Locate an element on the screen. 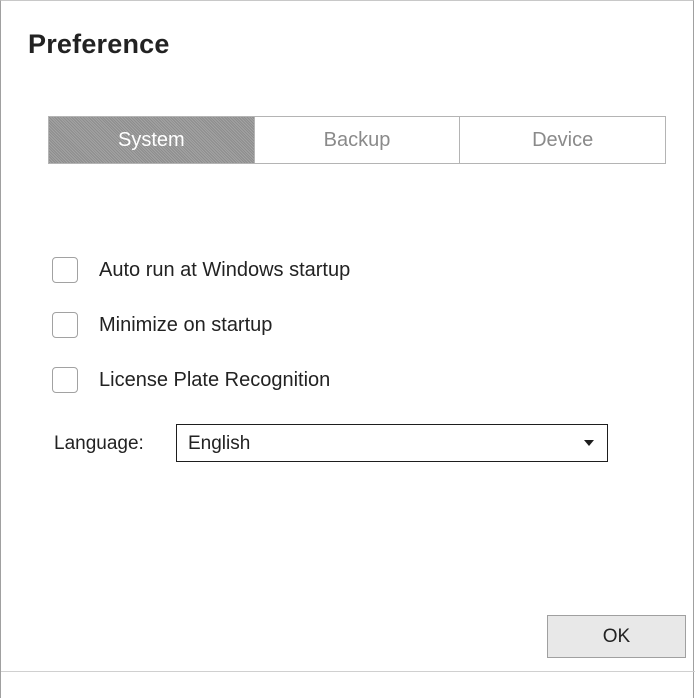 The width and height of the screenshot is (696, 698). tab-backup: Backup is located at coordinates (356, 140).